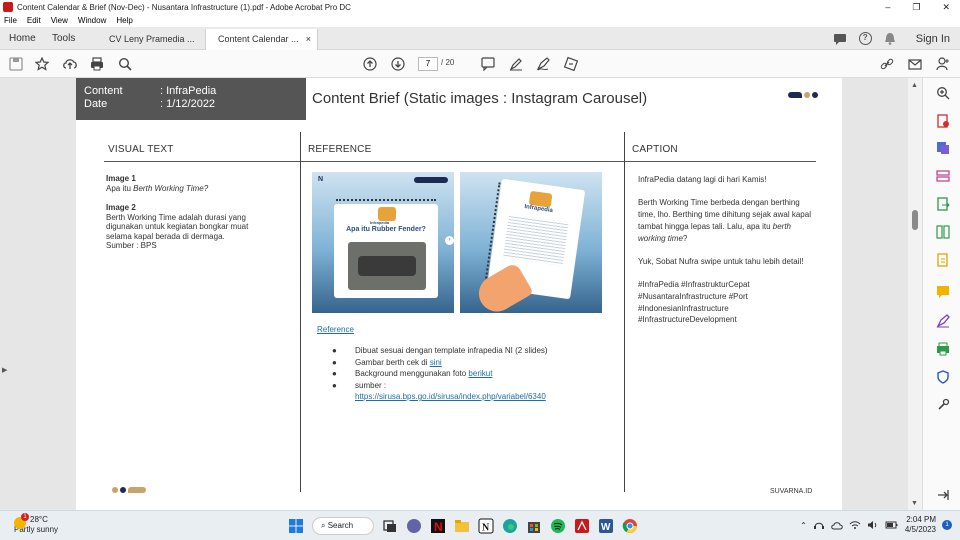  I want to click on wifi-icon, so click(855, 525).